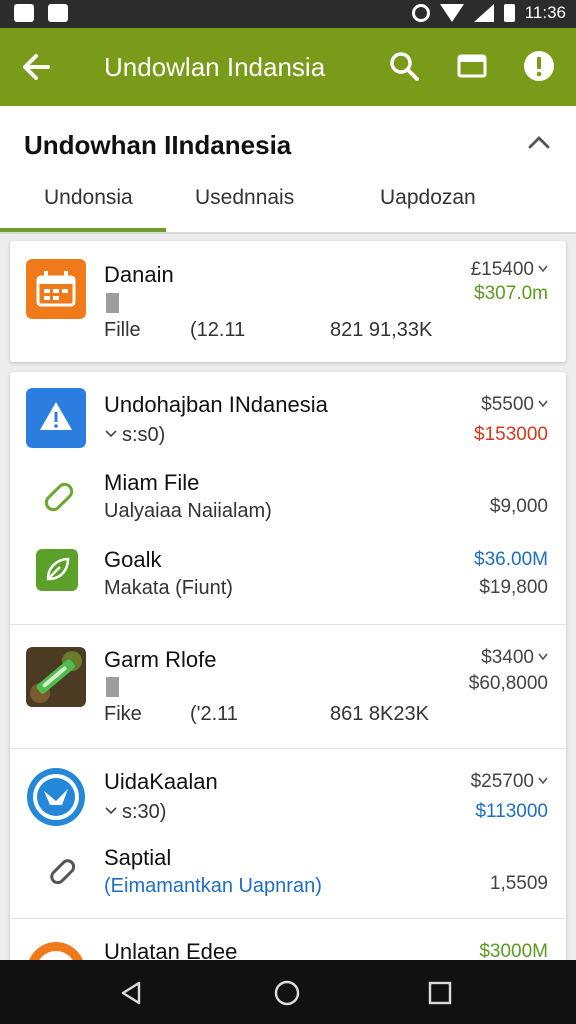  I want to click on item-subtitle: s:s0), so click(144, 435).